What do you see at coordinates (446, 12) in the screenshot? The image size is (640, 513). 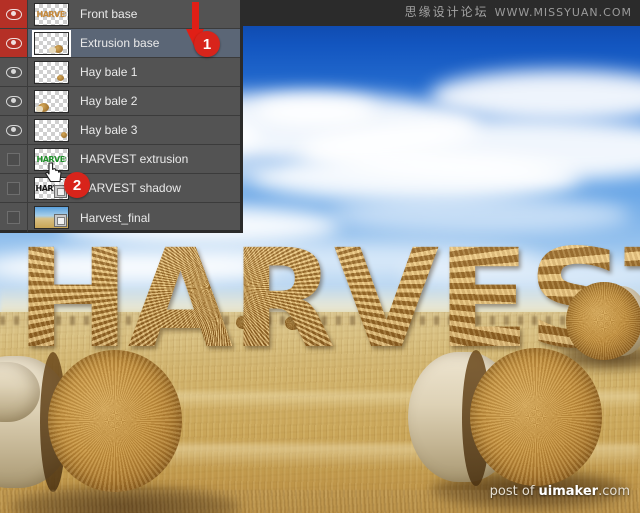 I see `watermark-cn-text: 思缘设计论坛` at bounding box center [446, 12].